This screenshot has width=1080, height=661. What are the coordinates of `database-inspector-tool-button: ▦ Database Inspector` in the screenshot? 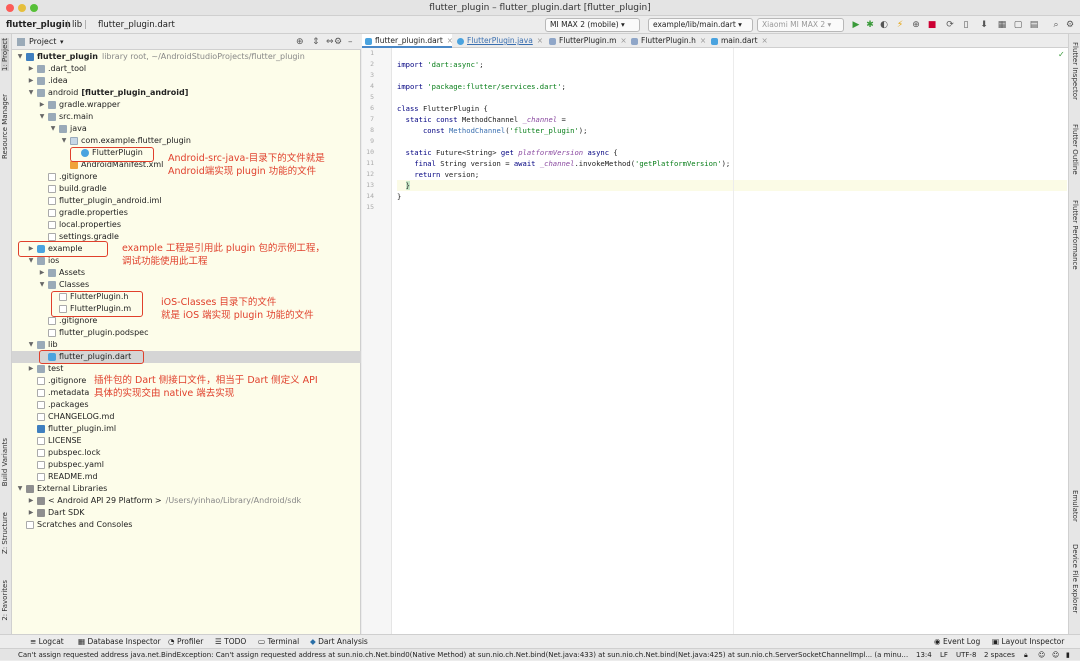 It's located at (119, 642).